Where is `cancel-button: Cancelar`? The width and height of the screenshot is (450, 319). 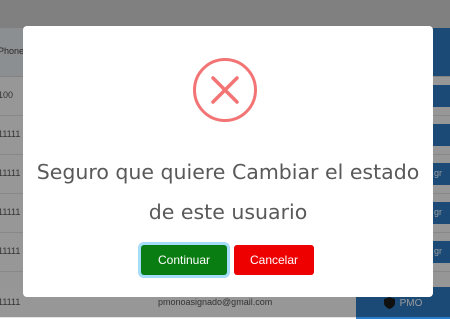
cancel-button: Cancelar is located at coordinates (274, 260).